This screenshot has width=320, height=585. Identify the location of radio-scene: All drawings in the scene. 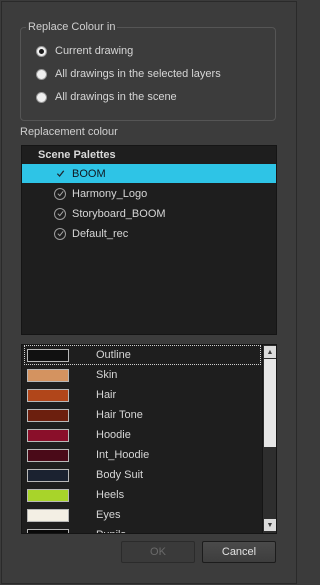
(106, 97).